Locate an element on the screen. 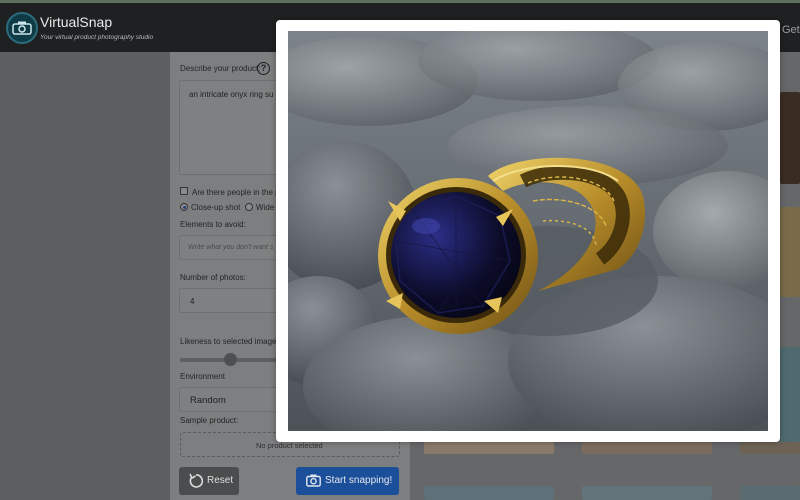 The width and height of the screenshot is (800, 500). reset-button: Reset is located at coordinates (209, 481).